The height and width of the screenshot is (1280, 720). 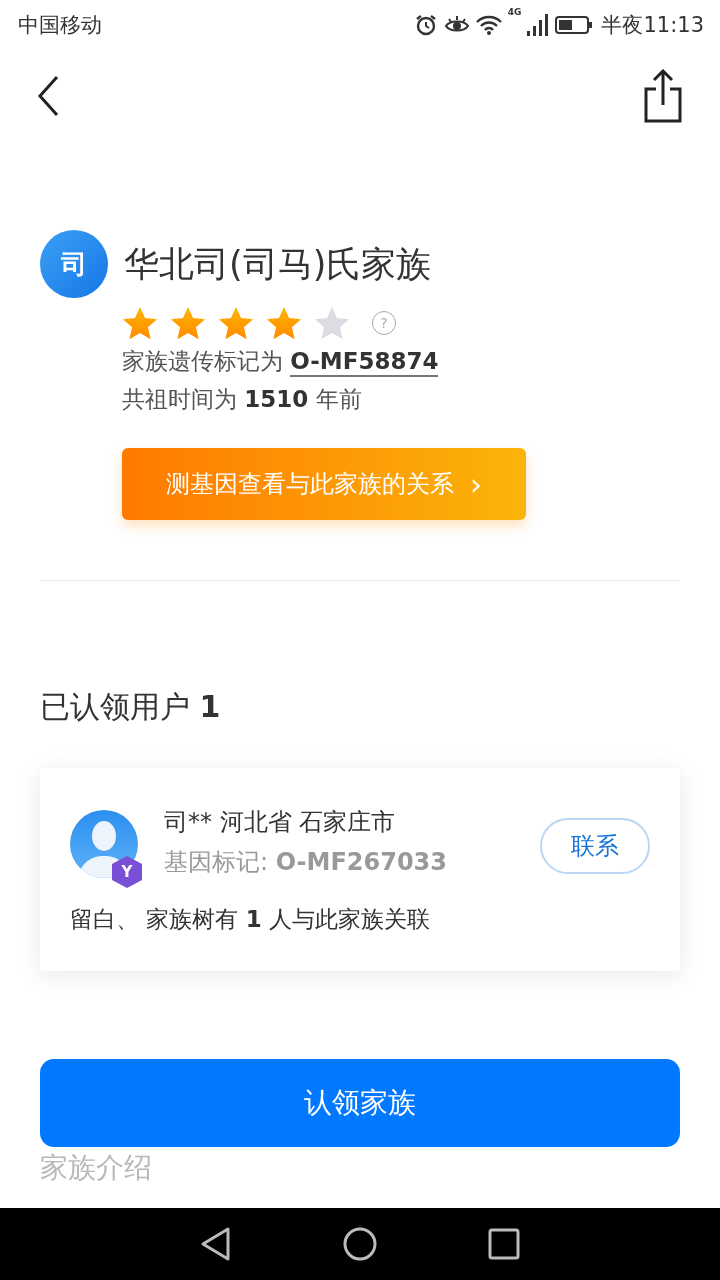 I want to click on wifi-icon, so click(x=488, y=25).